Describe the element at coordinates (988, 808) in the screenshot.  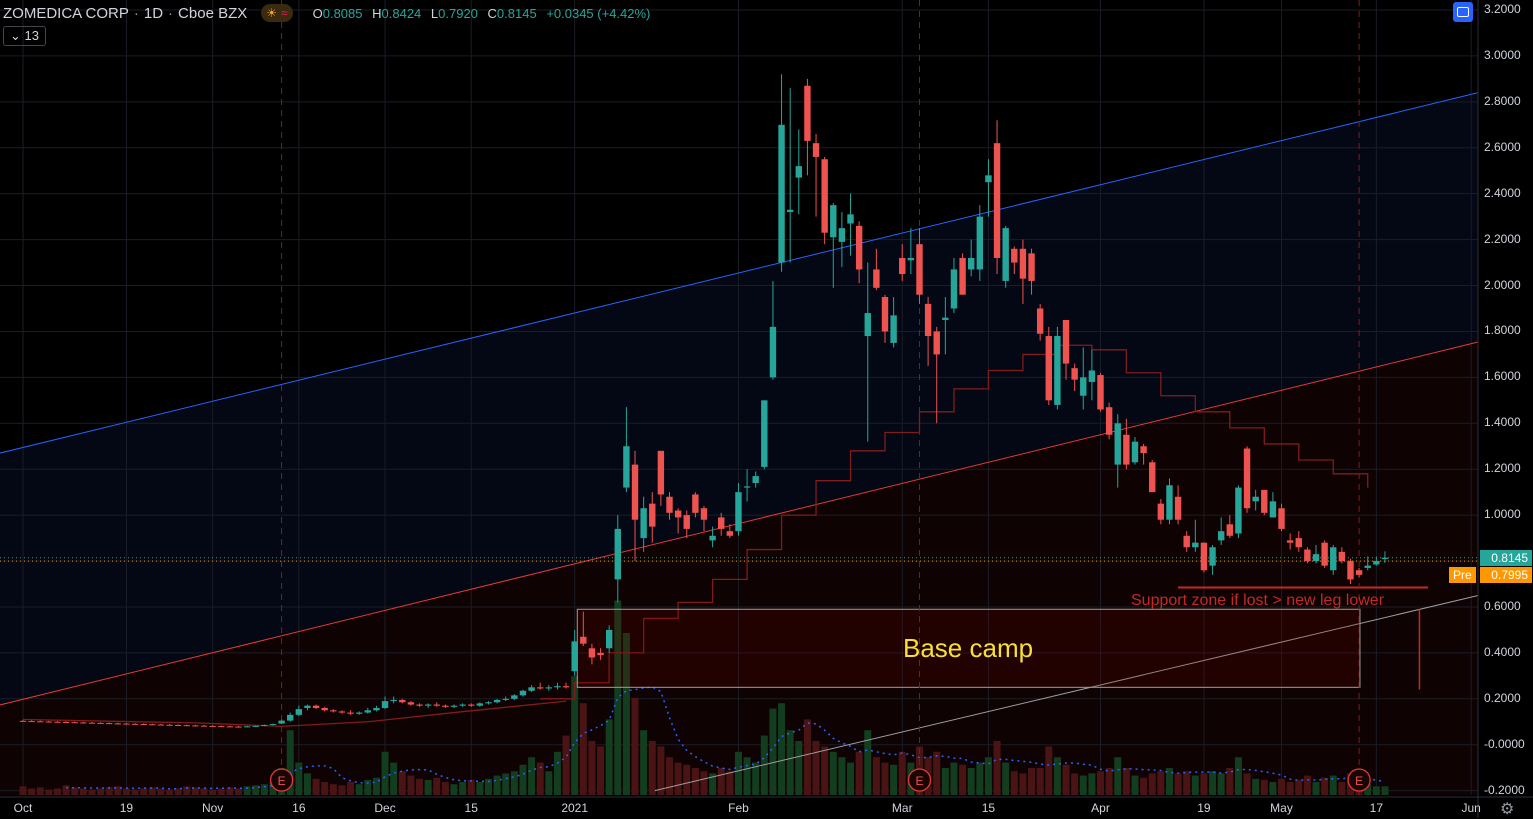
I see `time-tick: 15` at that location.